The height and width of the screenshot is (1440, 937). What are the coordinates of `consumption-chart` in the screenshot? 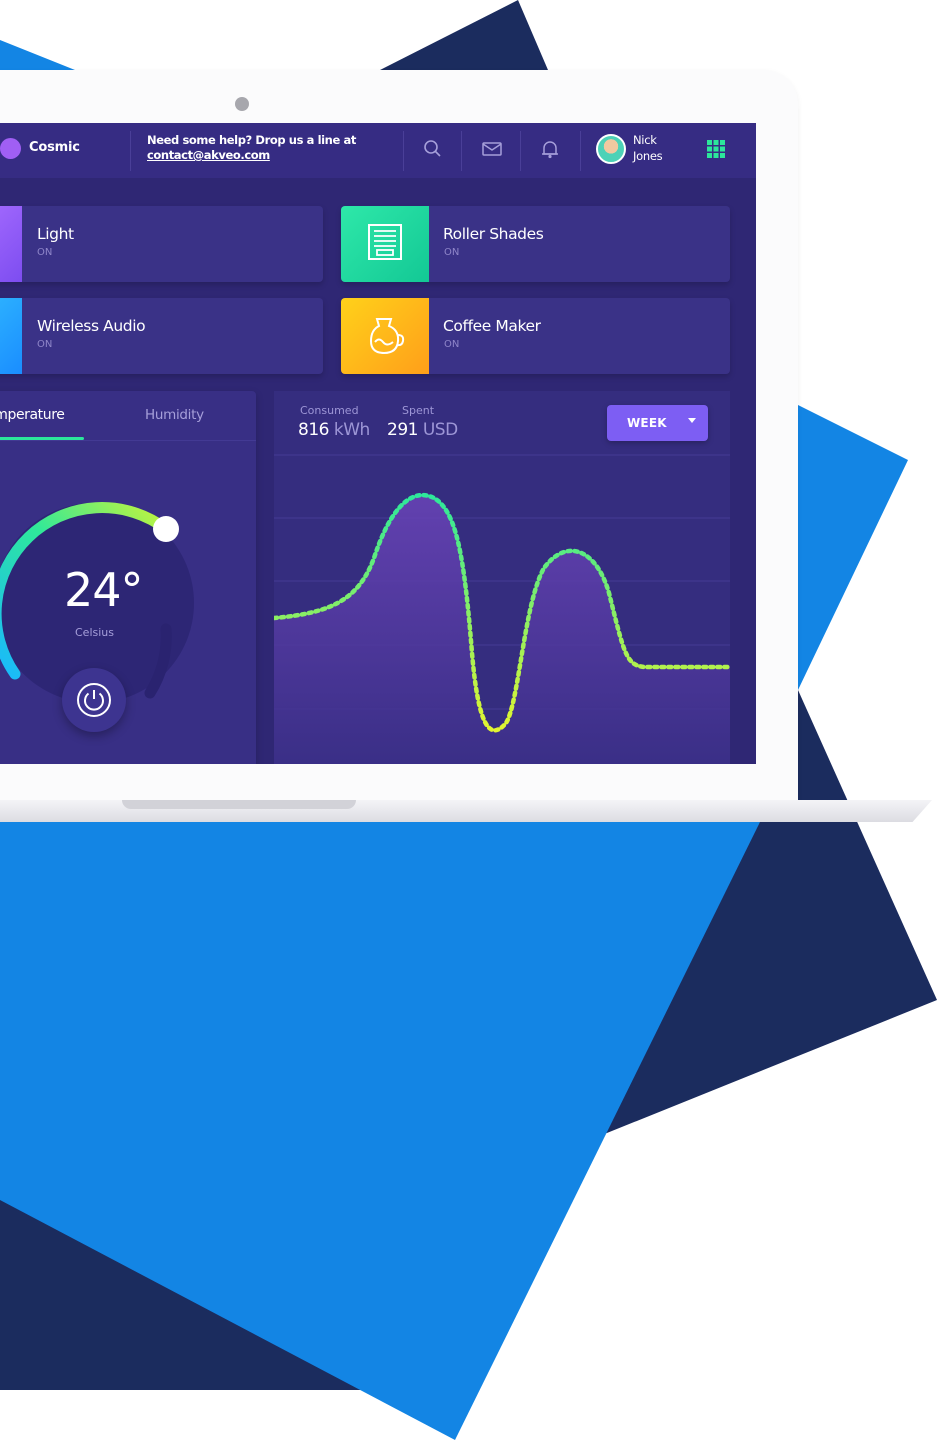 It's located at (502, 609).